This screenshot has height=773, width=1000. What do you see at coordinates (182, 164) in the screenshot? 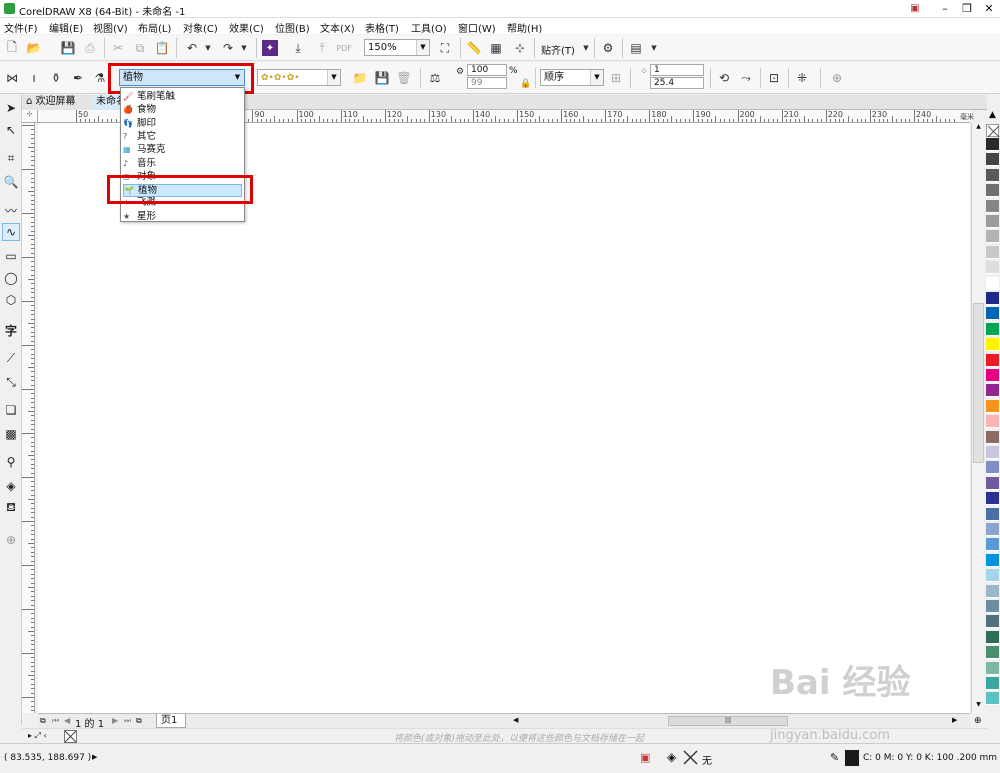
I see `dropdown-item: ♪ 音乐` at bounding box center [182, 164].